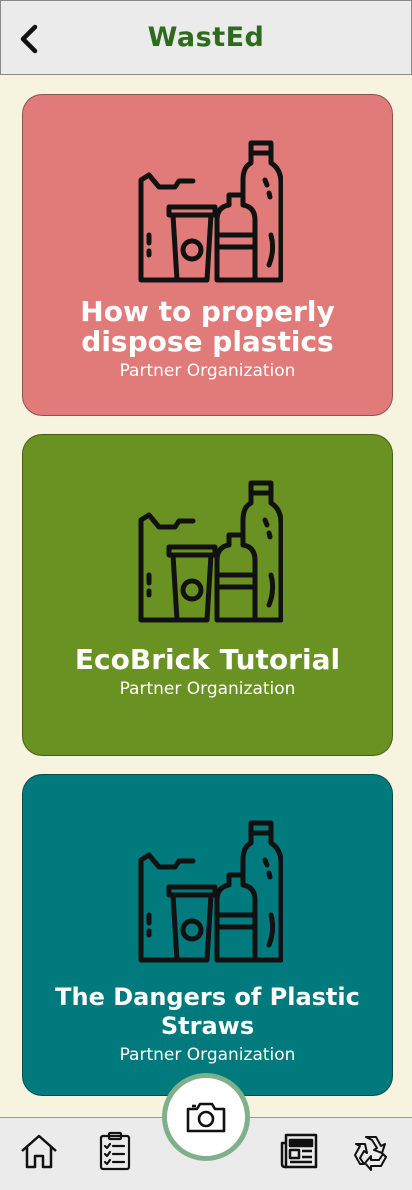 This screenshot has height=1190, width=412. I want to click on newspaper-icon, so click(299, 1151).